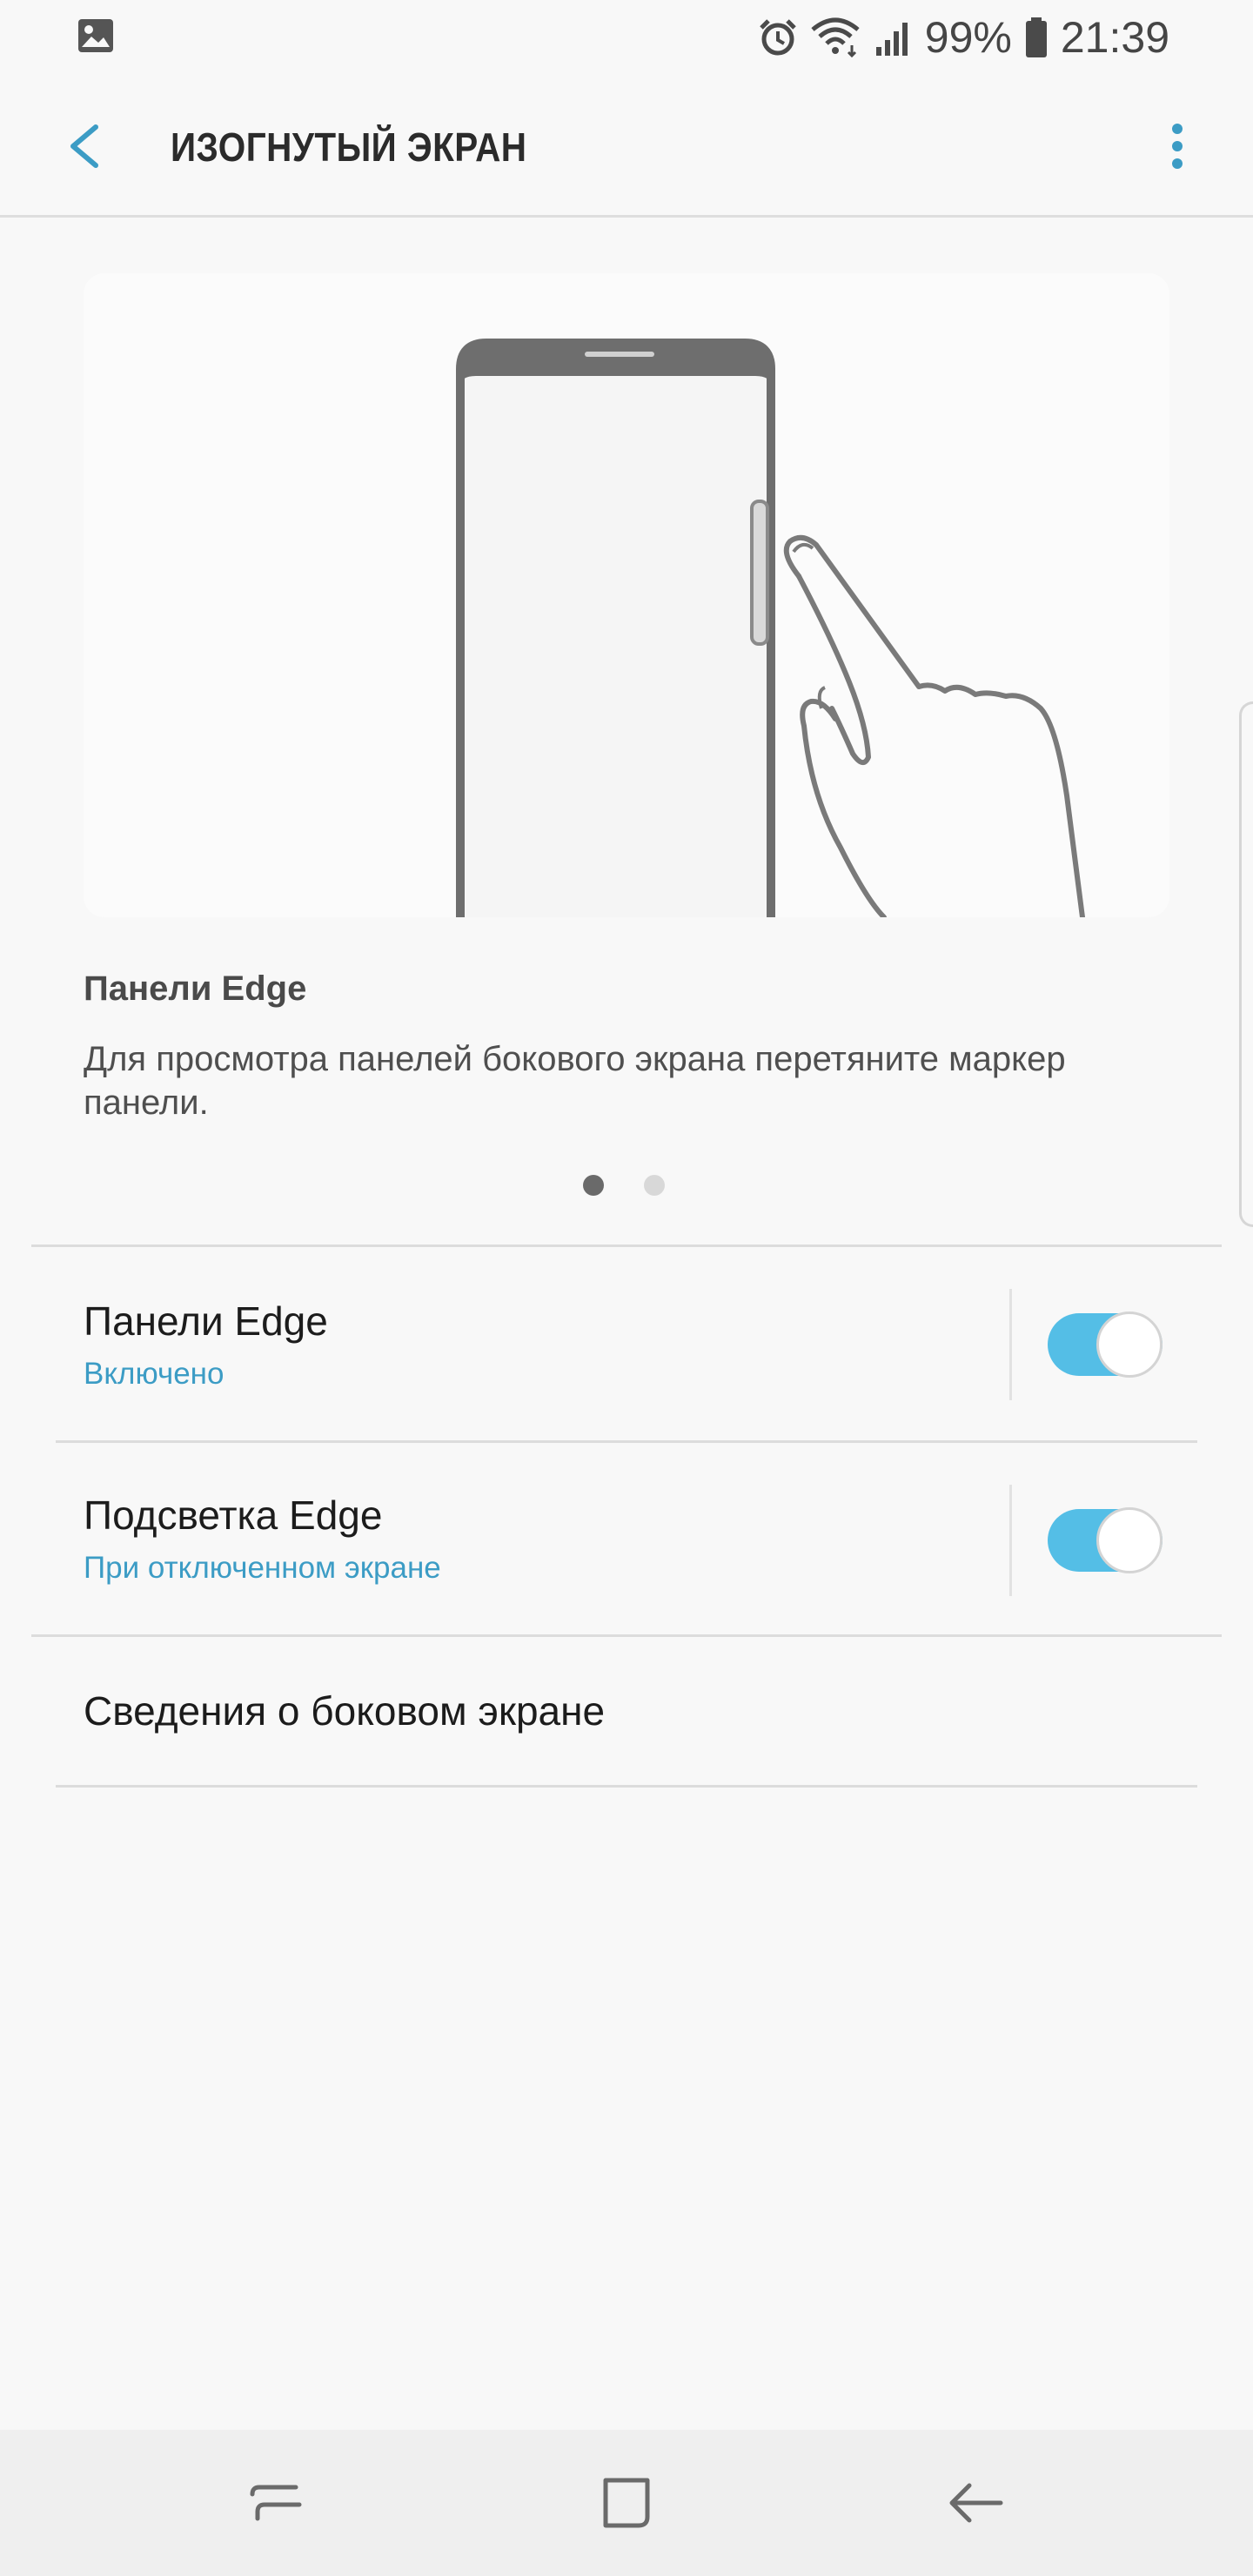  I want to click on edge-panels-title: Панели Edge, so click(206, 1321).